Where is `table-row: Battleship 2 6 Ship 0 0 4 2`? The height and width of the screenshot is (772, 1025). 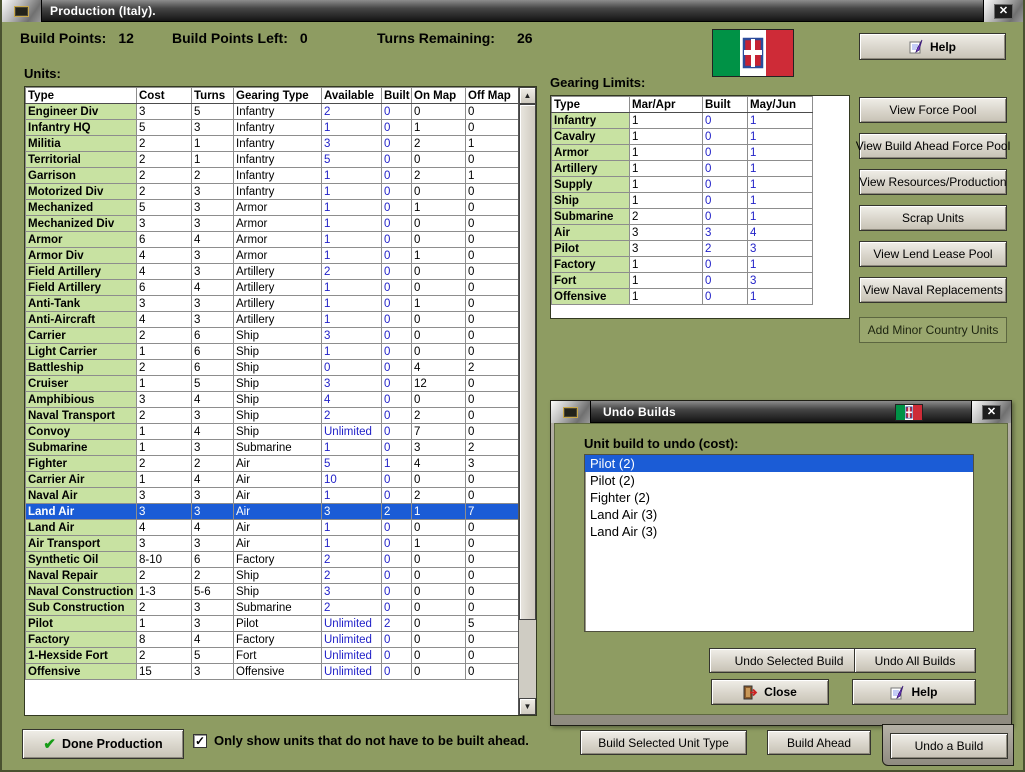 table-row: Battleship 2 6 Ship 0 0 4 2 is located at coordinates (272, 367).